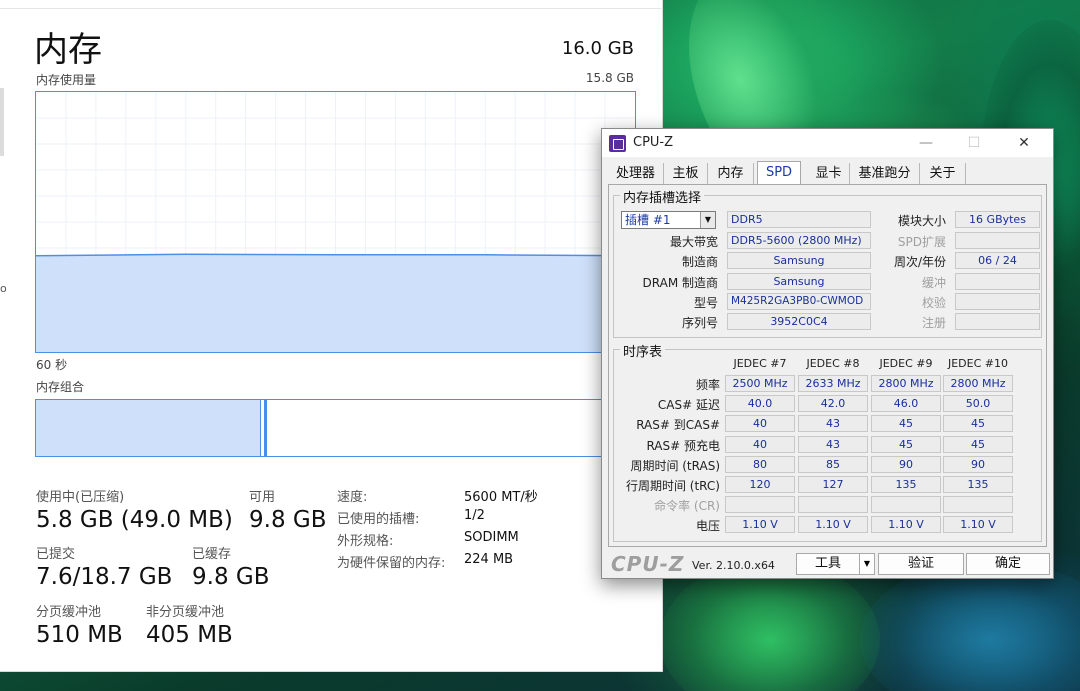 This screenshot has height=691, width=1080. I want to click on correction-label: 校验, so click(933, 303).